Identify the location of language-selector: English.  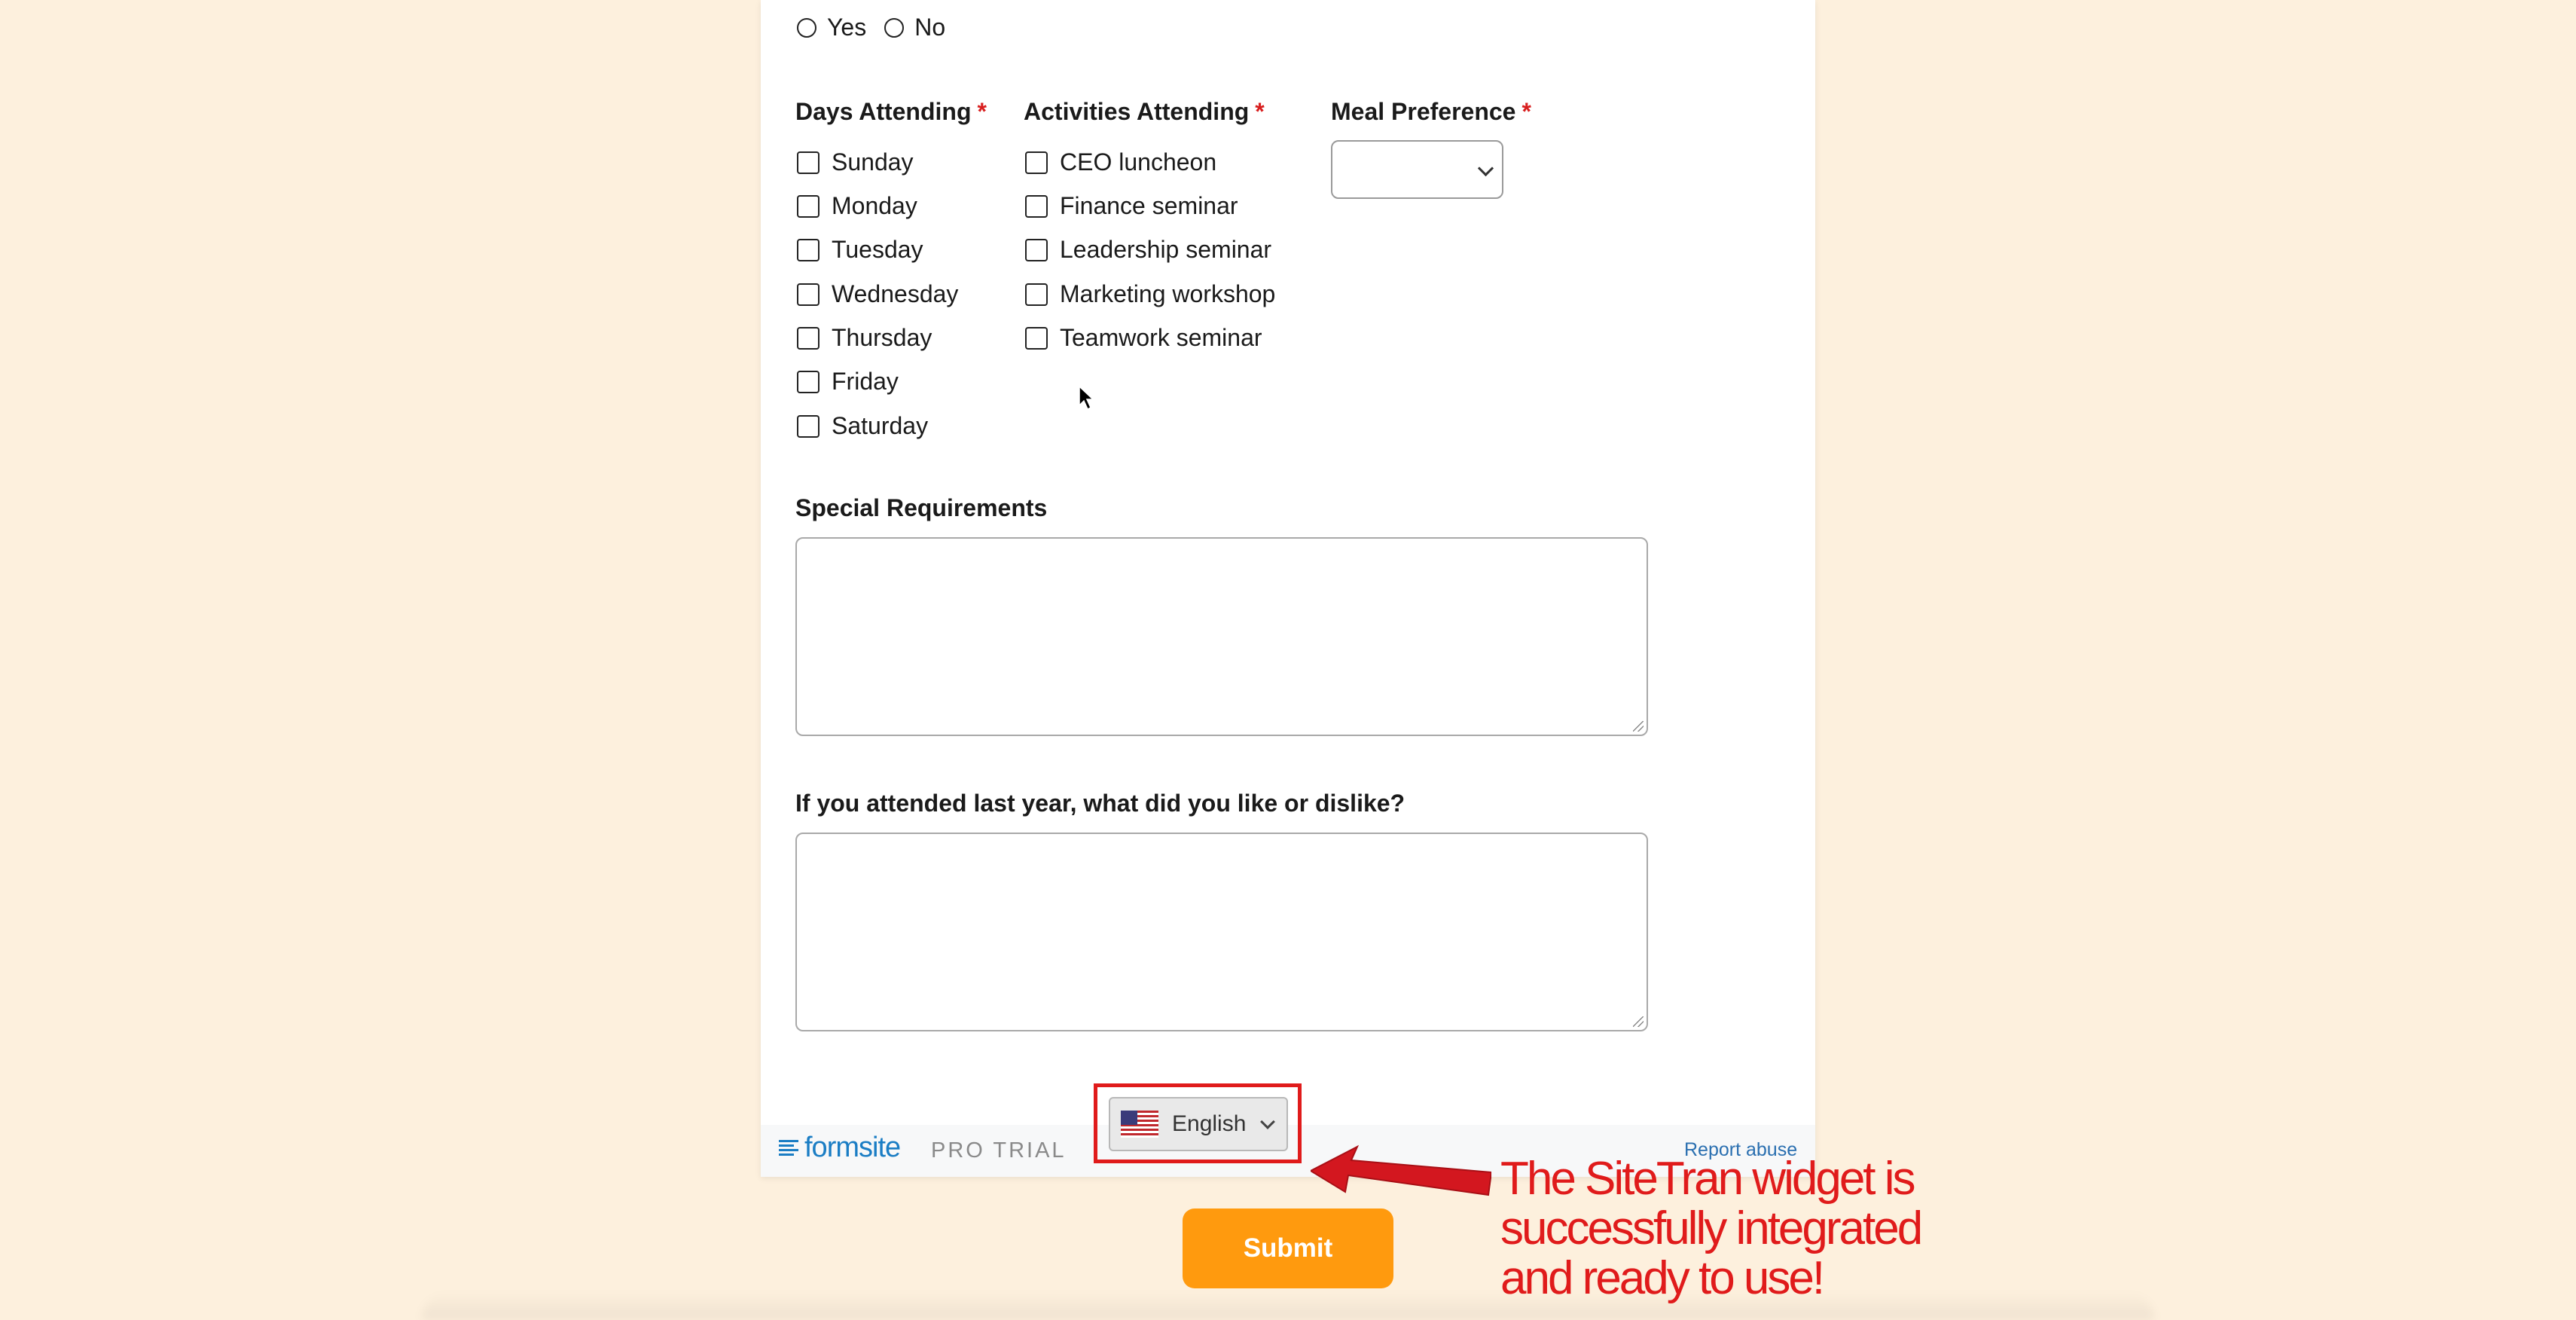
(1199, 1124).